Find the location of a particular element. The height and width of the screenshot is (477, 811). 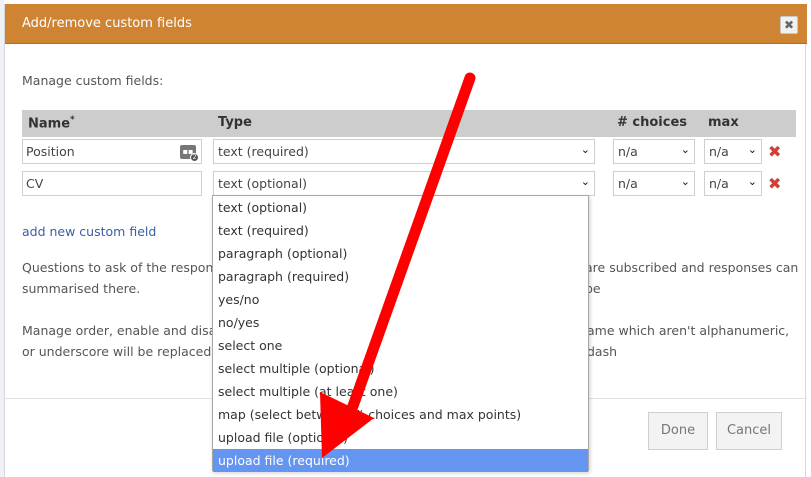

dropdown-option: paragraph (optional) is located at coordinates (400, 253).